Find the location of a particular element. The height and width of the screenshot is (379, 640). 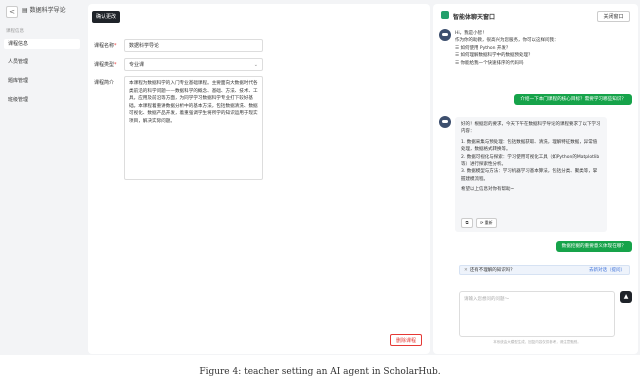

suggestion-item: ☰ 如何理解数据科学中的数据预处理？ is located at coordinates (507, 55).